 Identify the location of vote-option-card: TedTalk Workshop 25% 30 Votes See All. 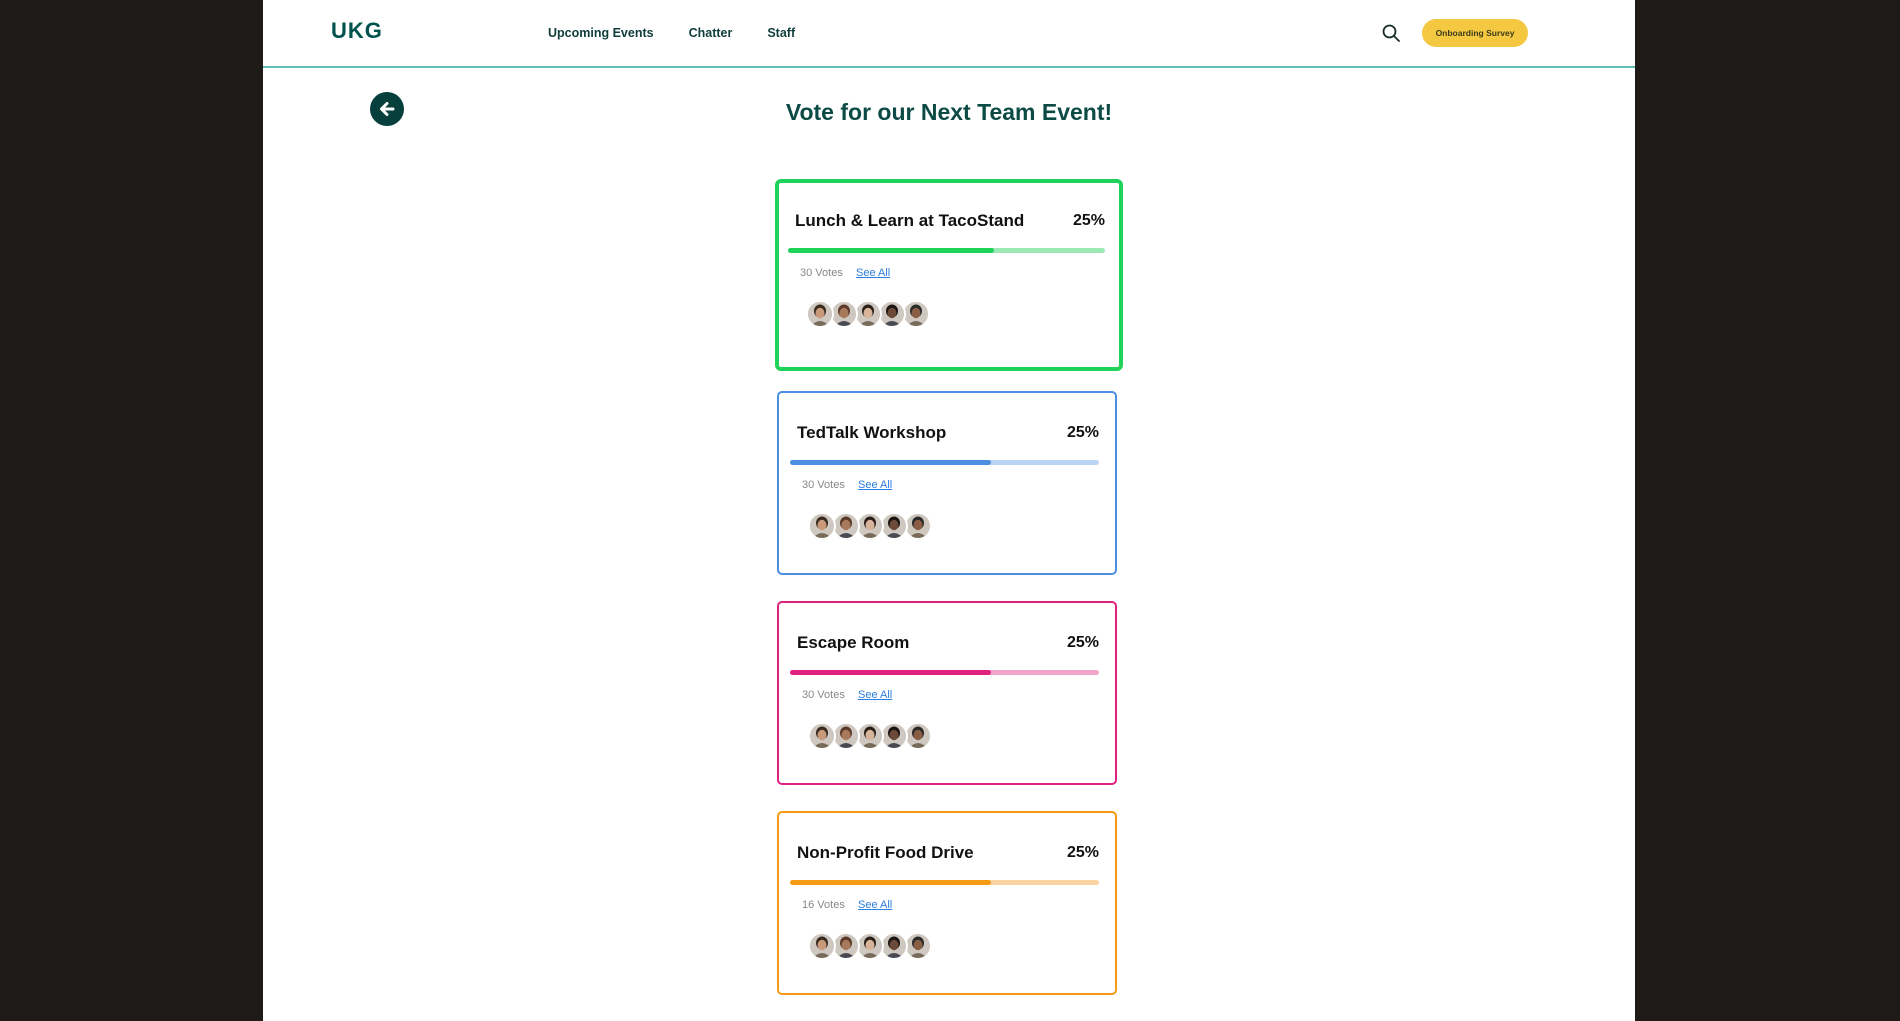
(947, 483).